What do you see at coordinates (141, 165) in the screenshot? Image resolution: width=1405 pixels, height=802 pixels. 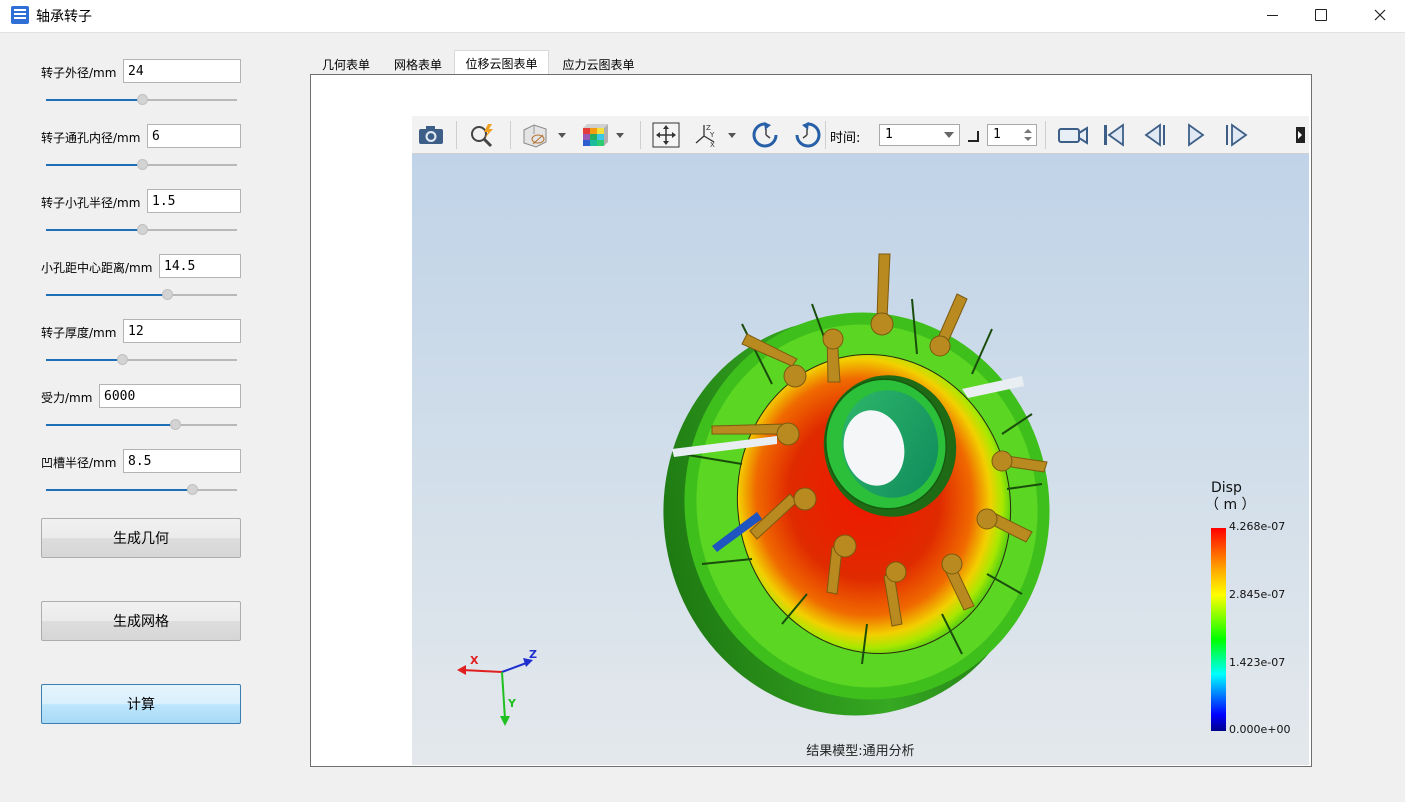 I see `bore-diameter-slider` at bounding box center [141, 165].